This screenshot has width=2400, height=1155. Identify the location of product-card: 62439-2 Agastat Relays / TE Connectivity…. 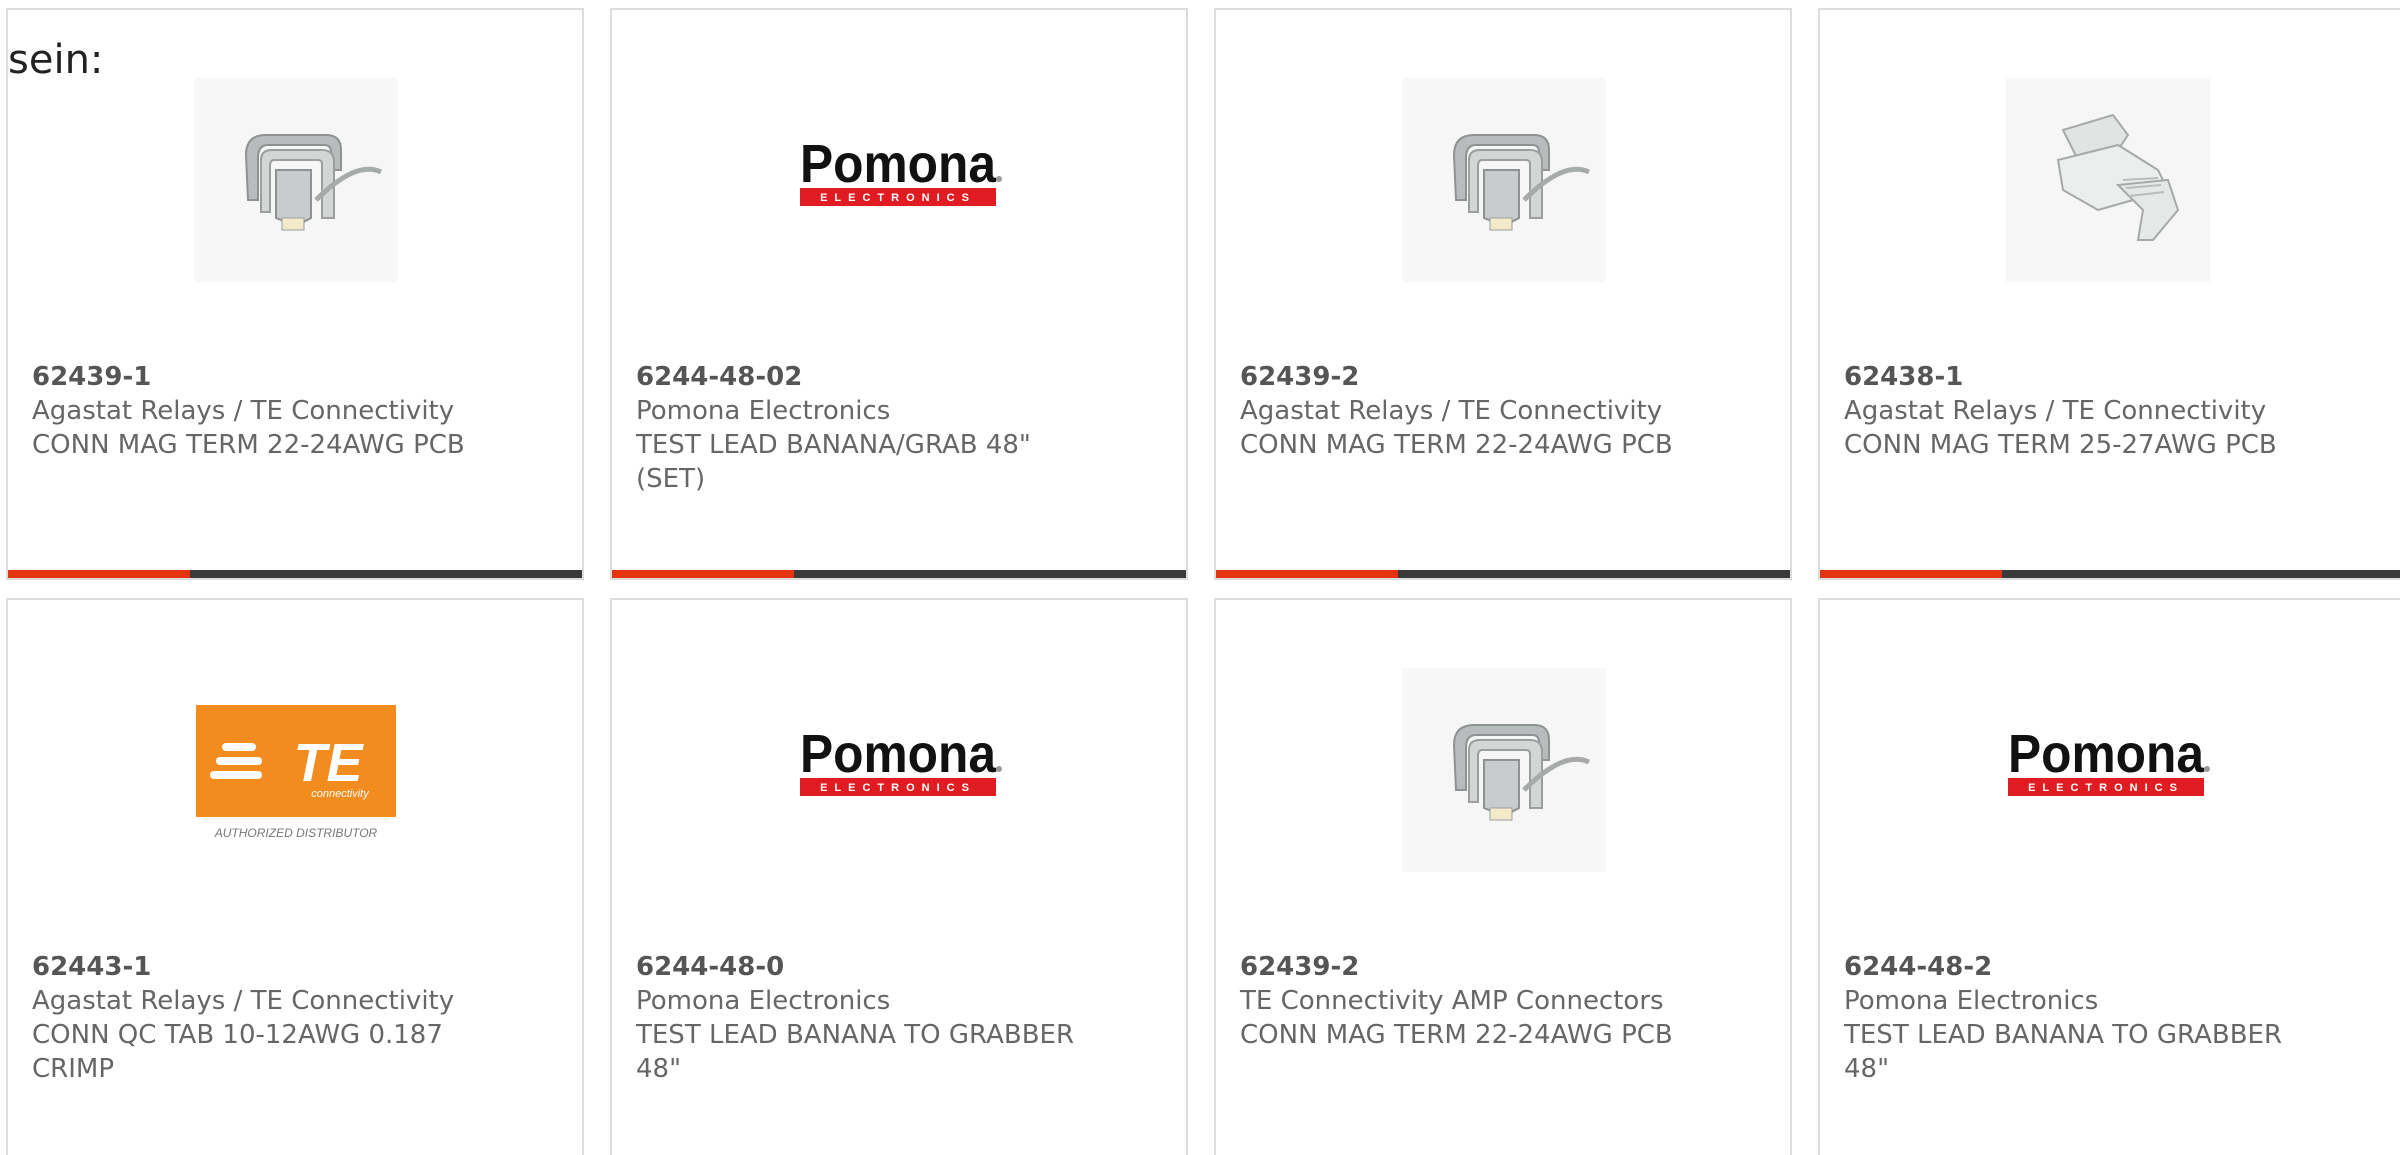
(1503, 294).